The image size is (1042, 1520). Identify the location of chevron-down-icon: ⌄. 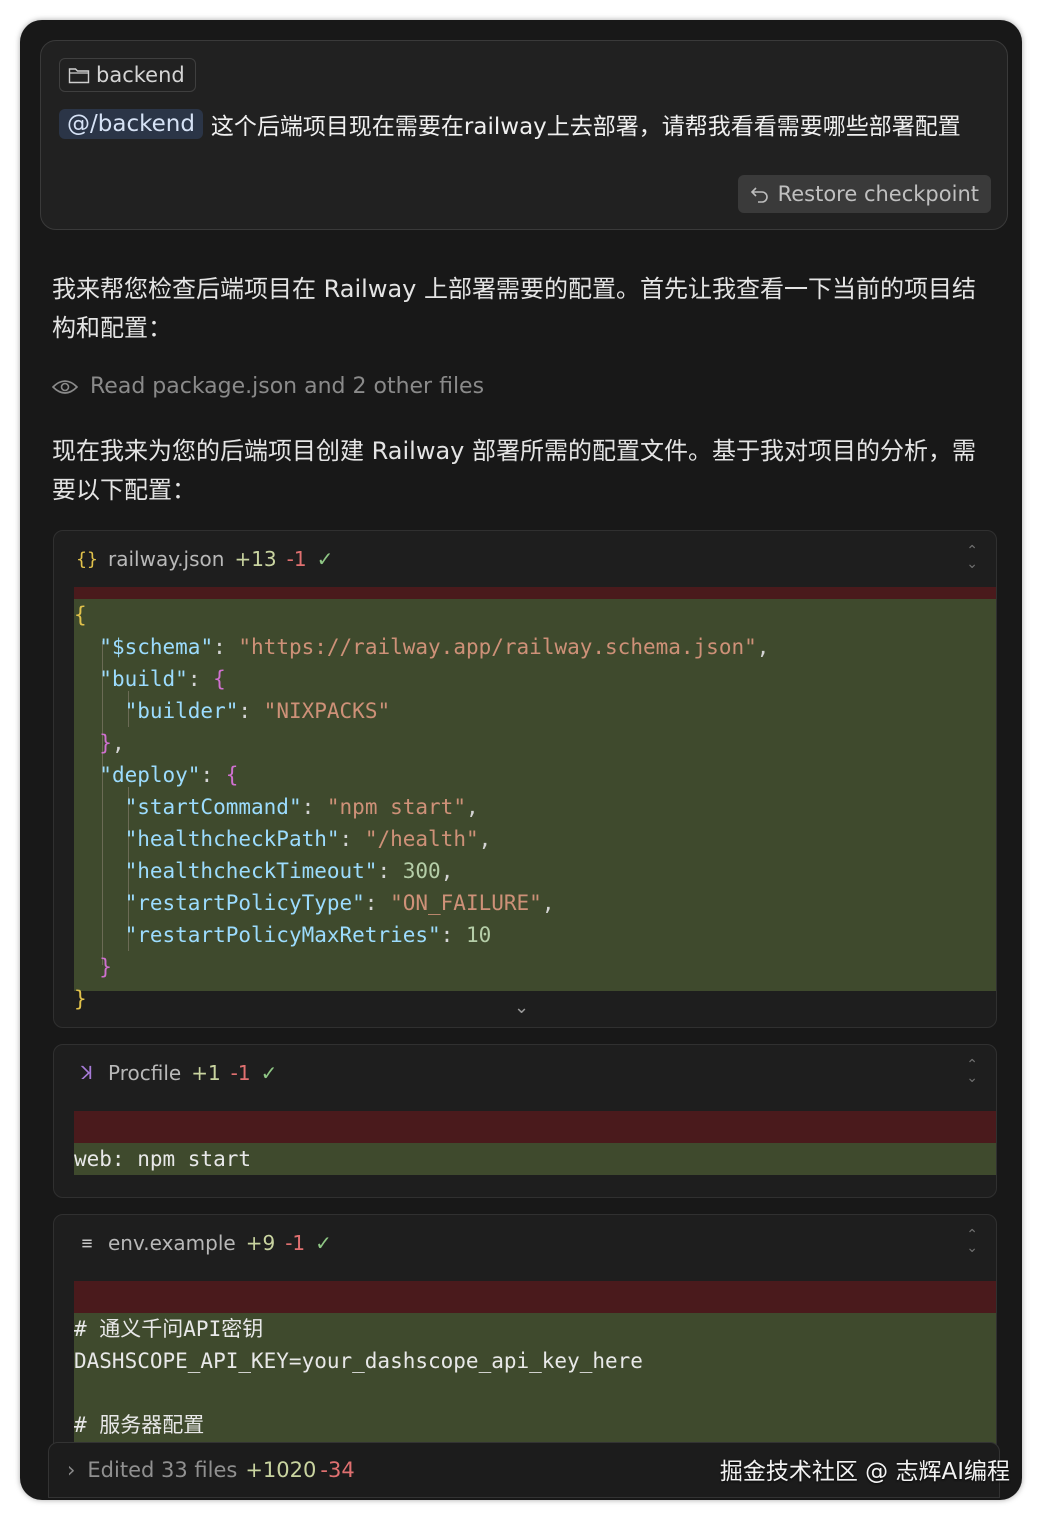
(521, 1007).